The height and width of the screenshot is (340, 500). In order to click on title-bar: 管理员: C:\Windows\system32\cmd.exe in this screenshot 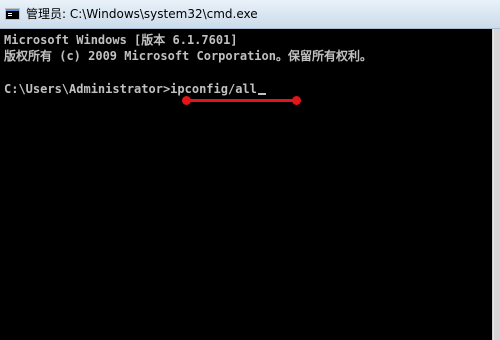, I will do `click(250, 14)`.